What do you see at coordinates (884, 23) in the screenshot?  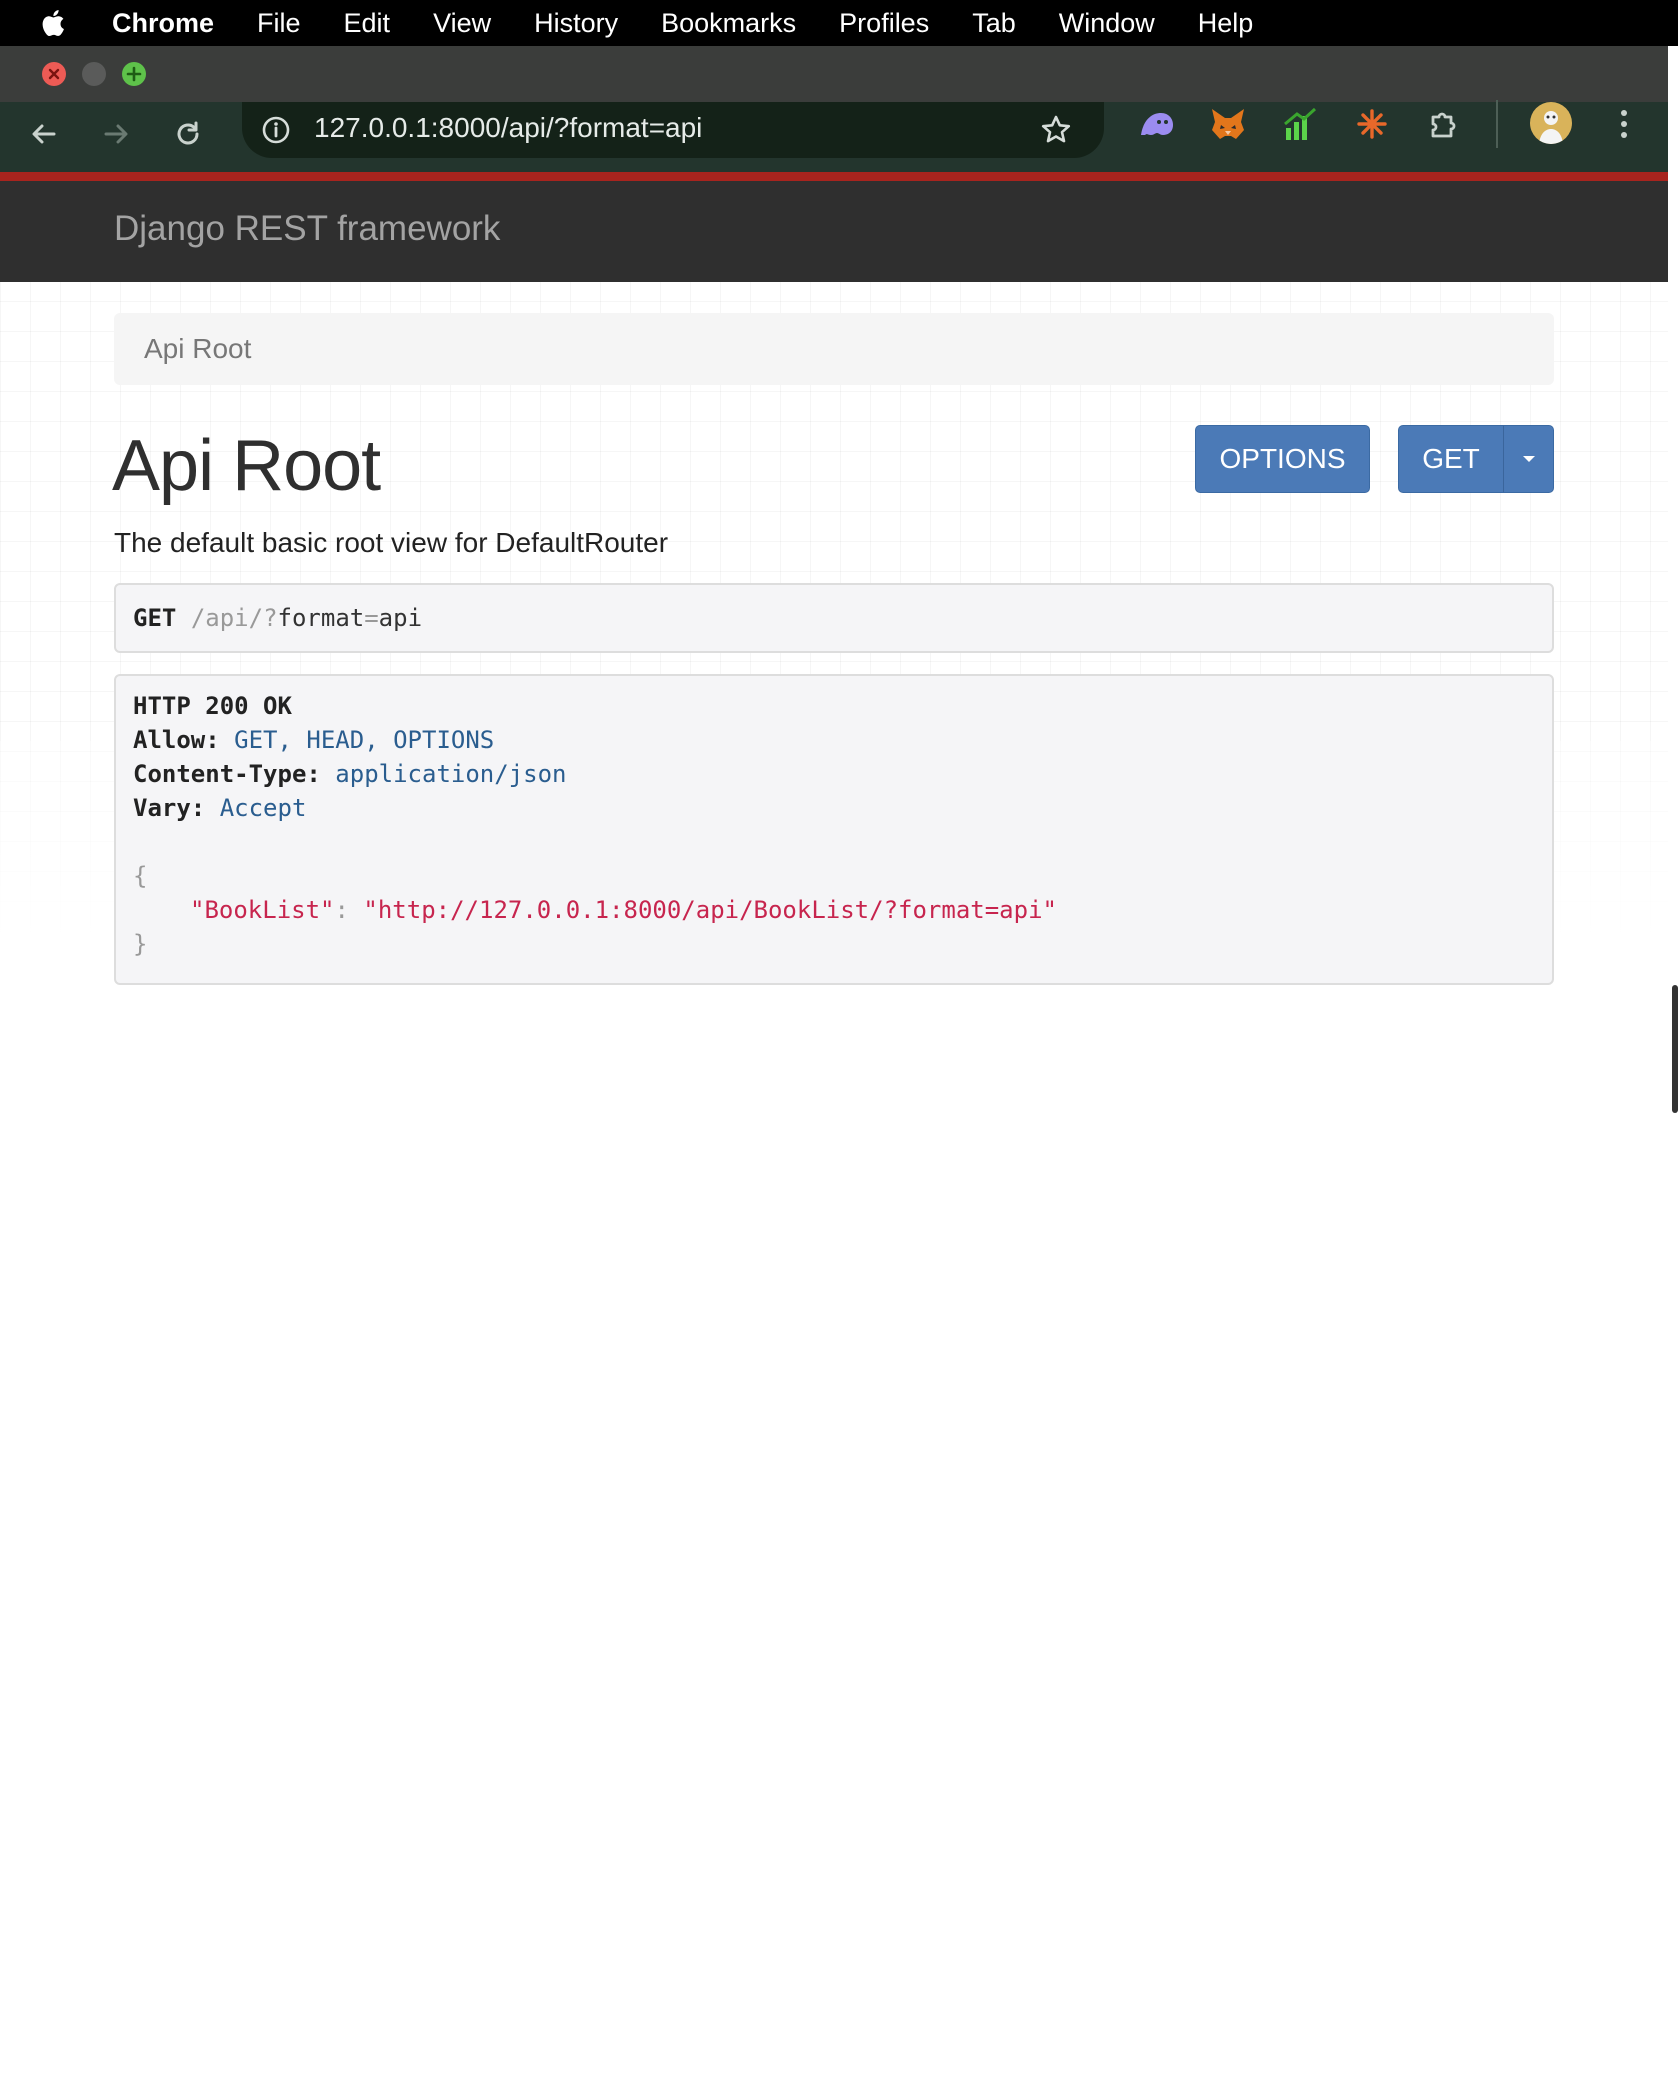 I see `menu-profiles: Profiles` at bounding box center [884, 23].